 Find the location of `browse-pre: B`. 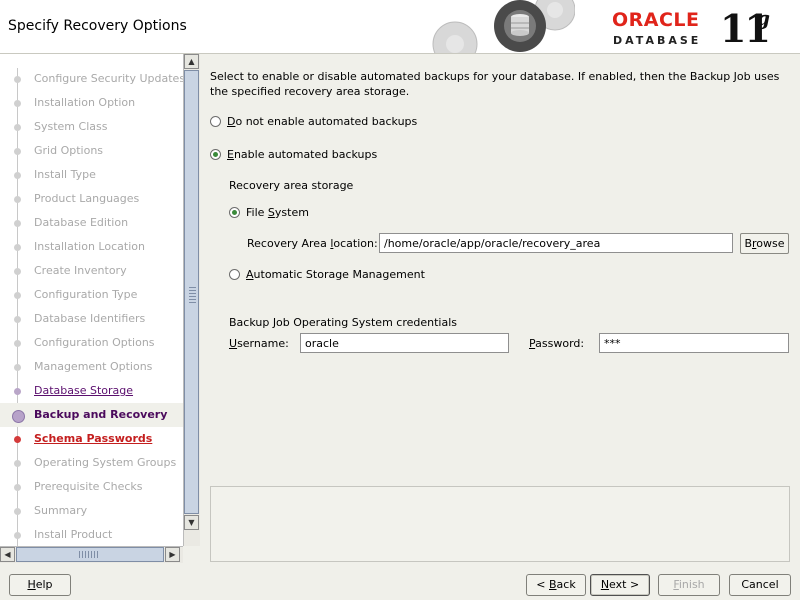

browse-pre: B is located at coordinates (748, 243).